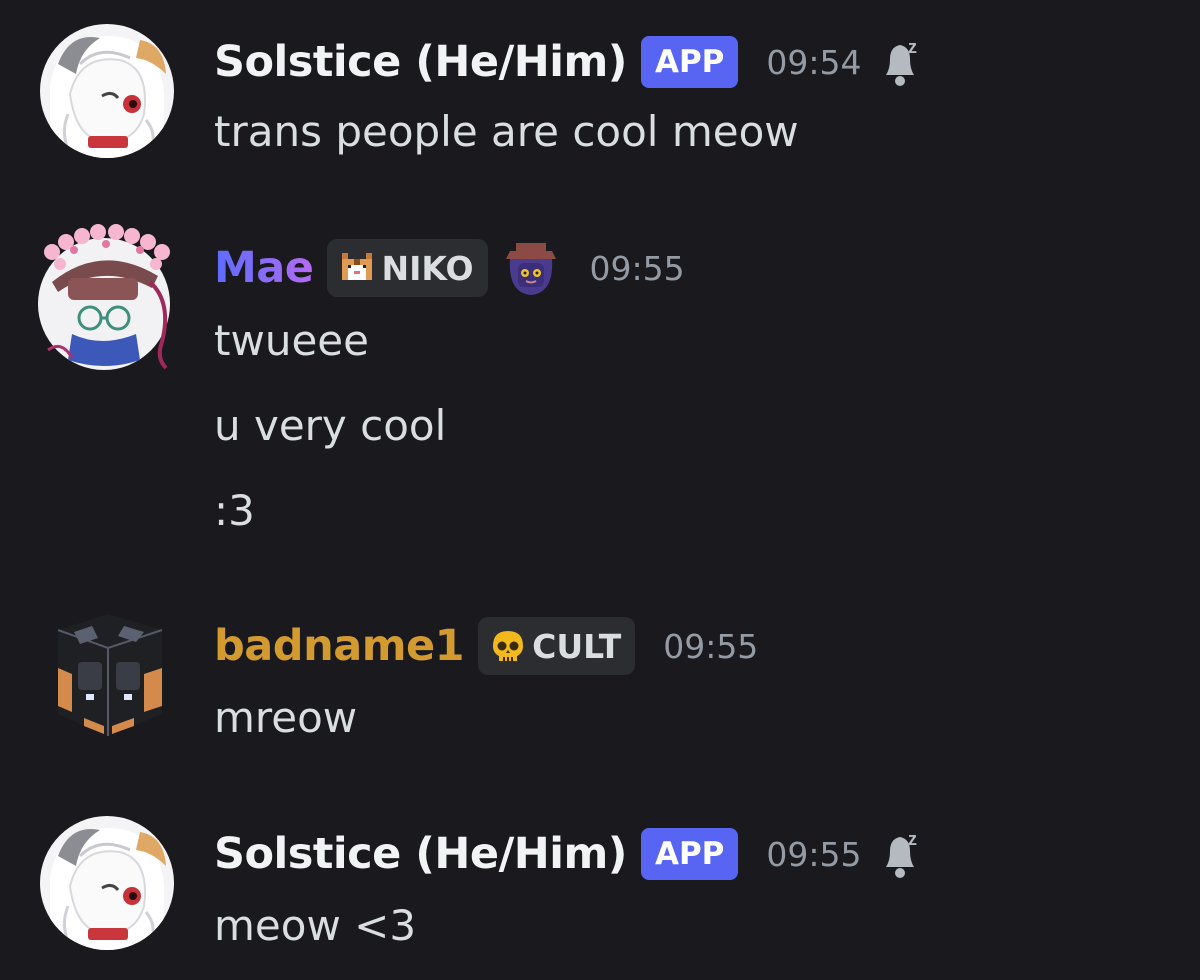  Describe the element at coordinates (330, 425) in the screenshot. I see `message-text: u very cool` at that location.